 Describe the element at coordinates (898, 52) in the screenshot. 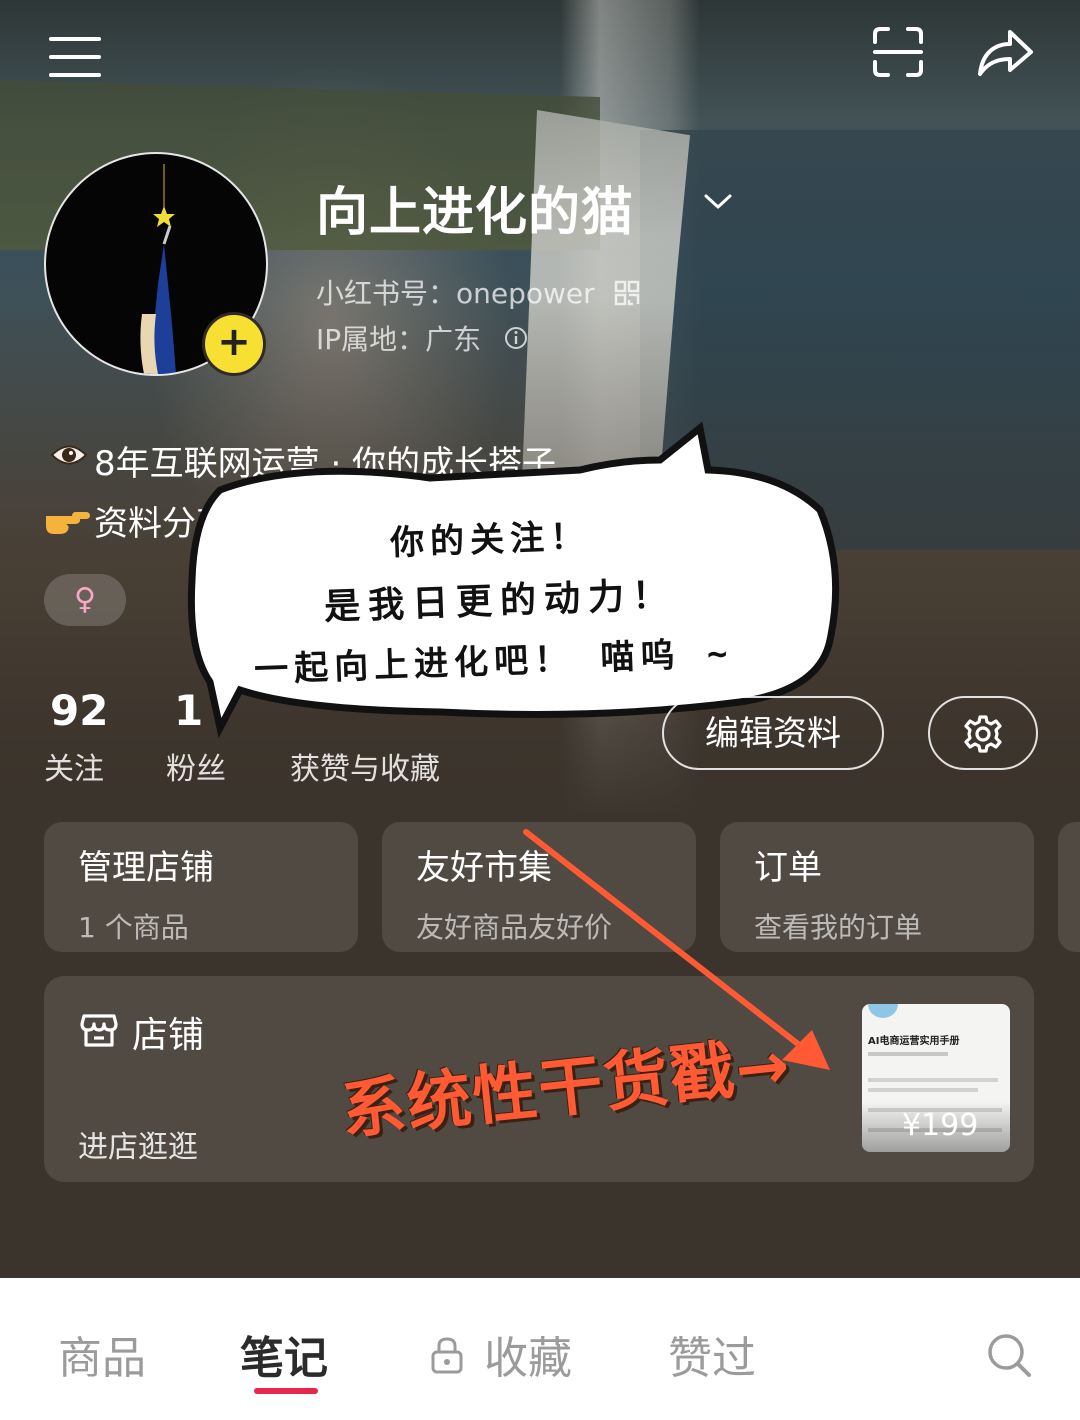

I see `scan-icon` at that location.